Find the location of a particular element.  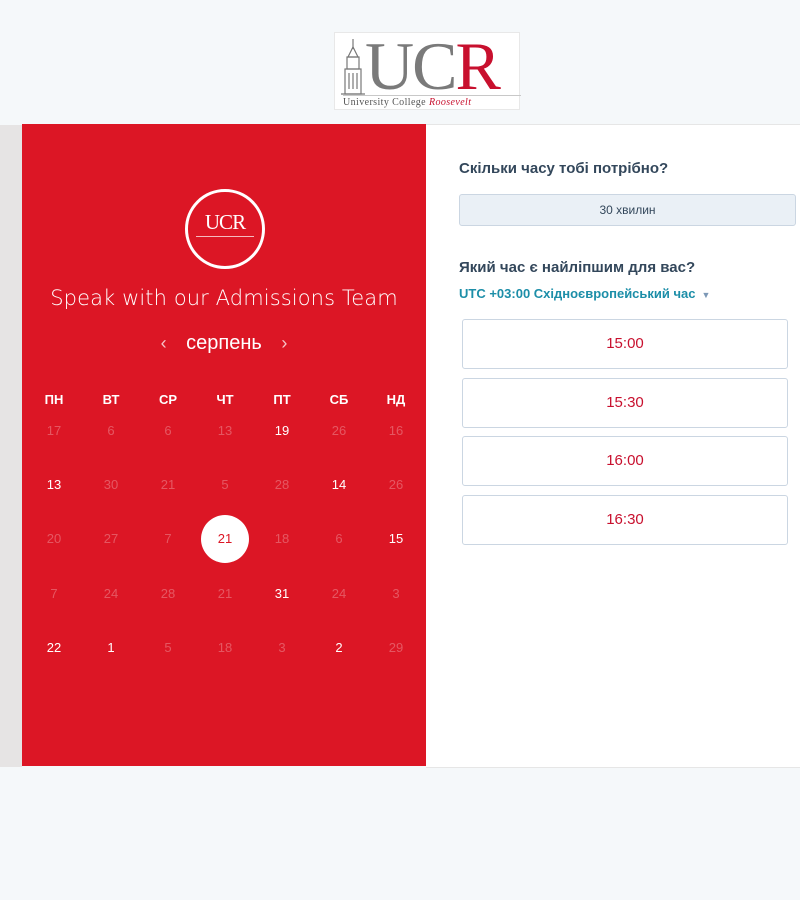

page-title: Speak with our Admissions Team is located at coordinates (224, 298).